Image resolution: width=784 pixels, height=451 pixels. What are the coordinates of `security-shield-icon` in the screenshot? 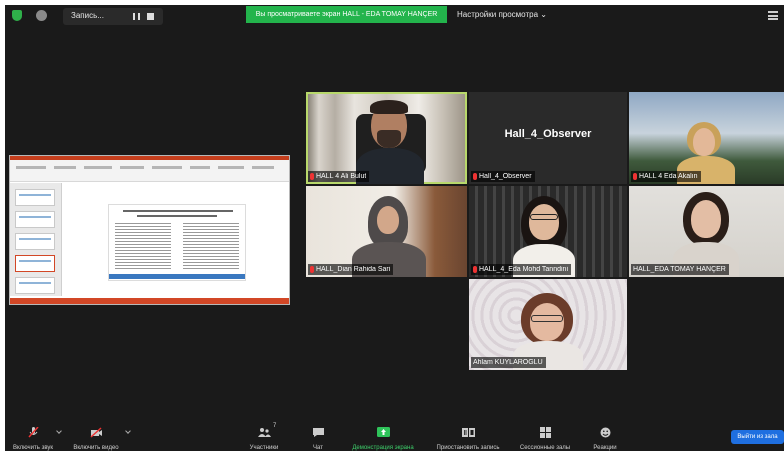 It's located at (17, 15).